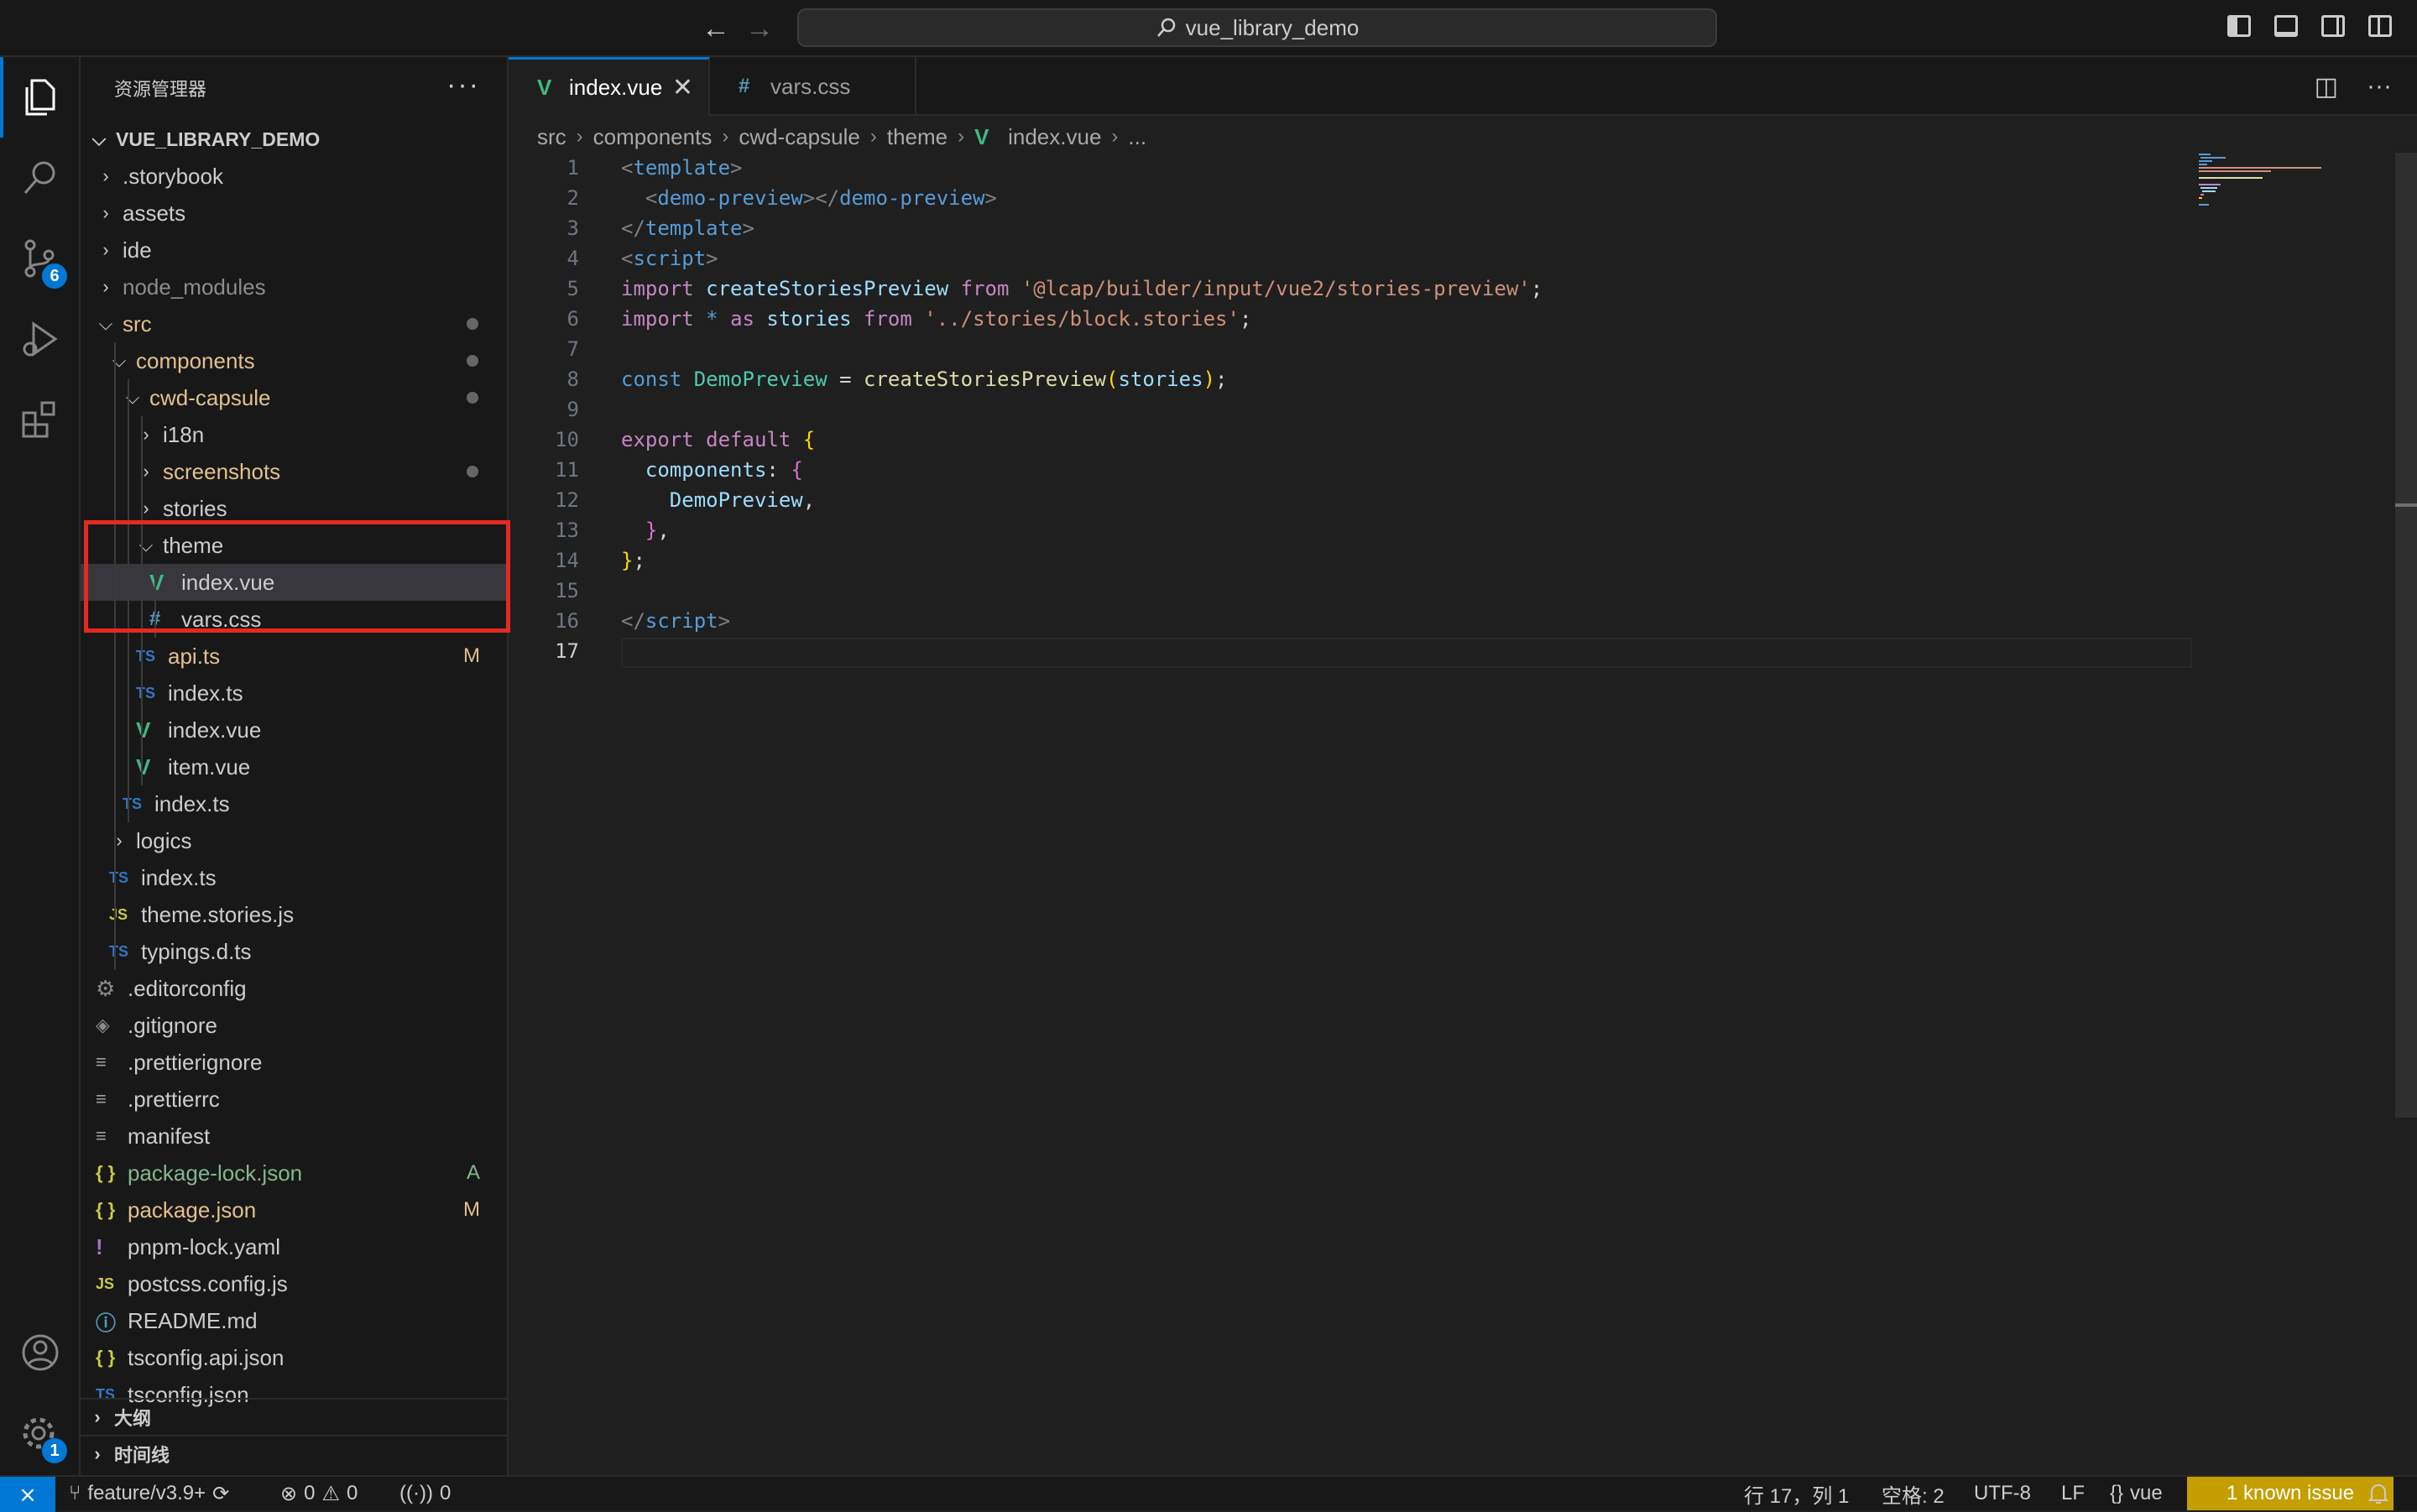  What do you see at coordinates (294, 1246) in the screenshot?
I see `tree-file: ! pnpm-lock.yaml` at bounding box center [294, 1246].